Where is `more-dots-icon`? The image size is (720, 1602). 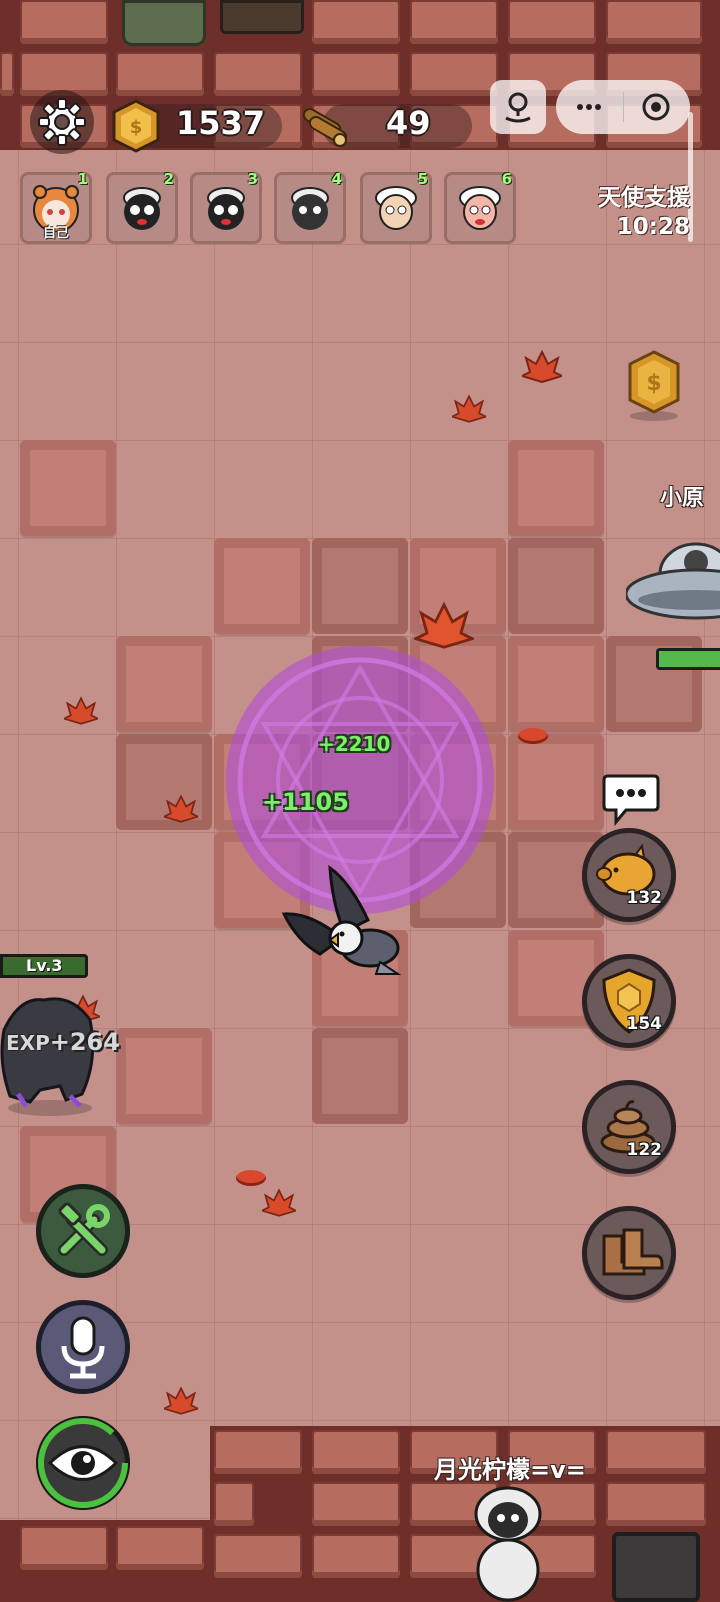 more-dots-icon is located at coordinates (589, 107).